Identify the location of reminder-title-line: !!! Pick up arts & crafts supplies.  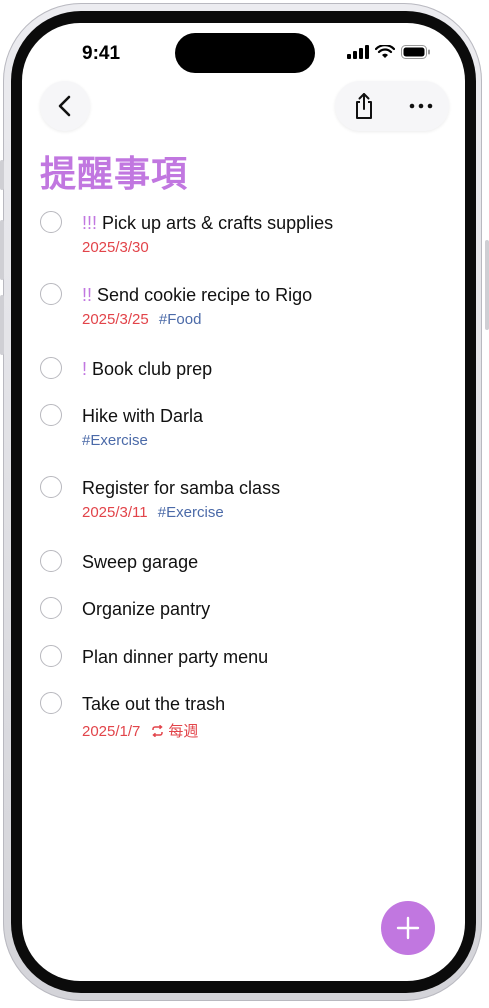
(207, 223).